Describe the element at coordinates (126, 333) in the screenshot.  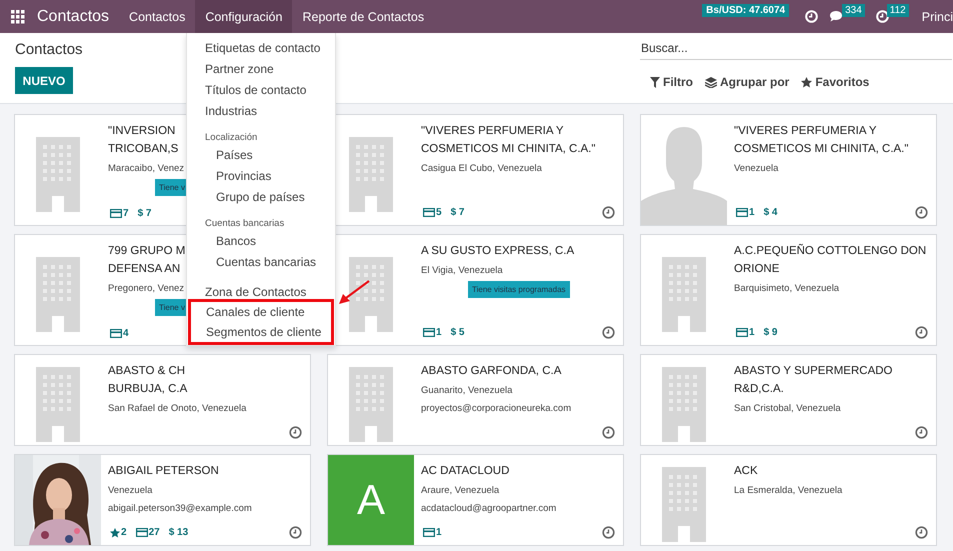
I see `stat-count: 4` at that location.